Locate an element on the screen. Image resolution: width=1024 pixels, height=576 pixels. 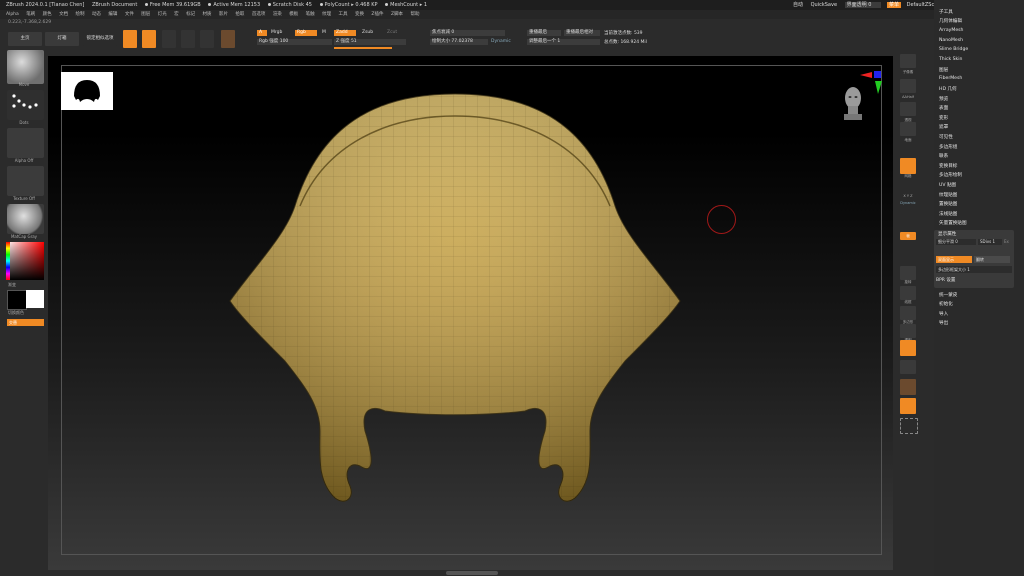
menu-tool: 工具 is located at coordinates (343, 14).